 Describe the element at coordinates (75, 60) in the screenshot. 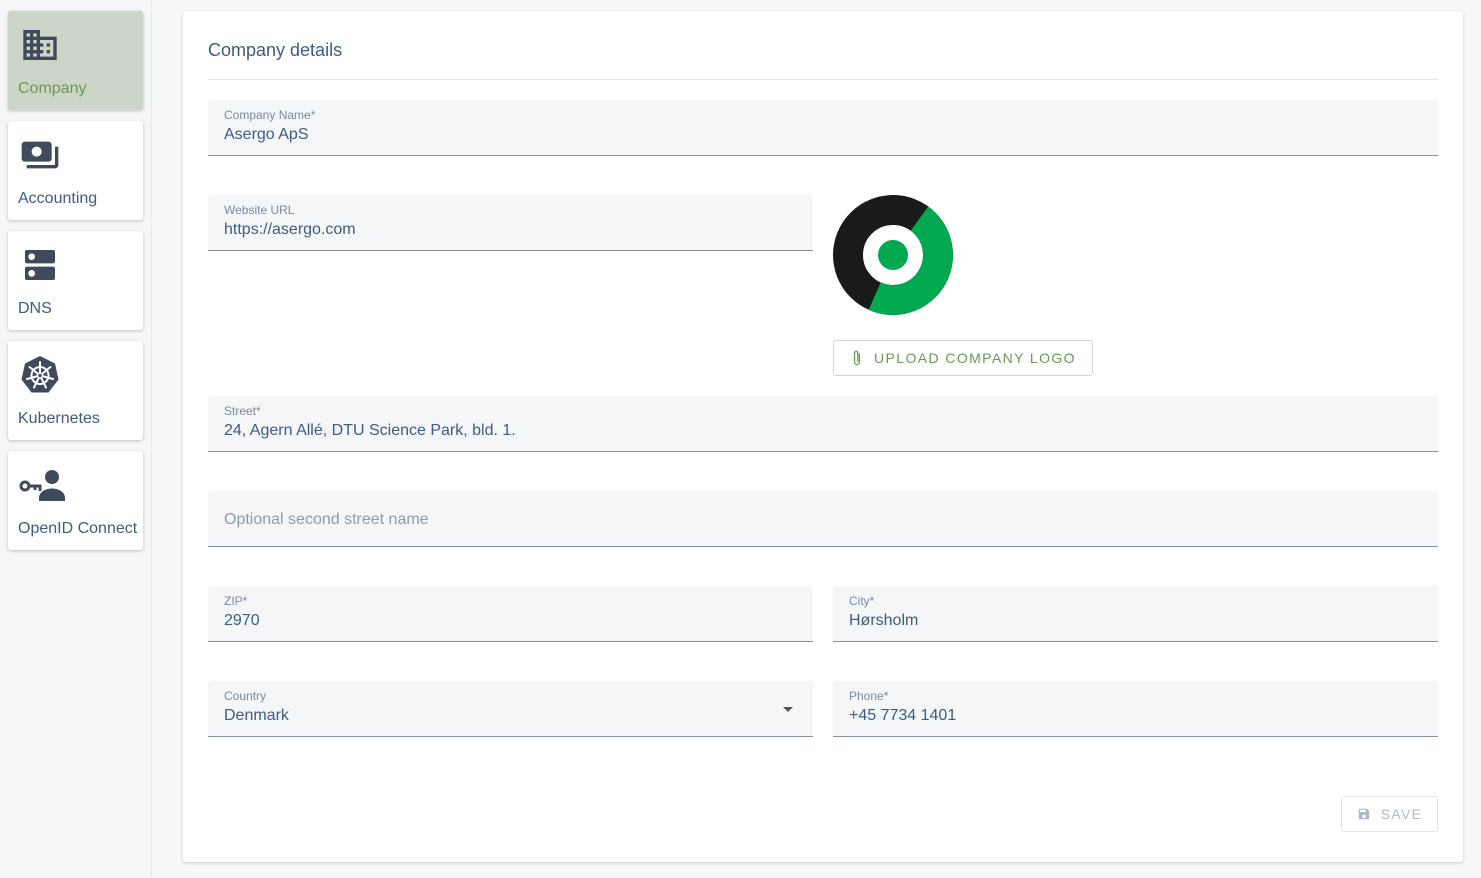

I see `sidebar-item-company: Company` at that location.